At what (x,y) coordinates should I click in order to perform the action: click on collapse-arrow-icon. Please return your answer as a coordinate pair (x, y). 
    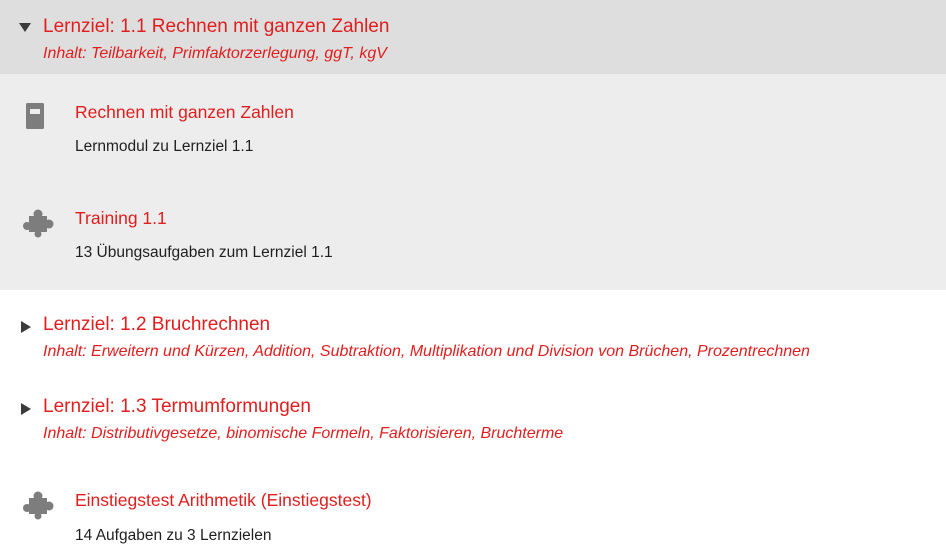
    Looking at the image, I should click on (25, 27).